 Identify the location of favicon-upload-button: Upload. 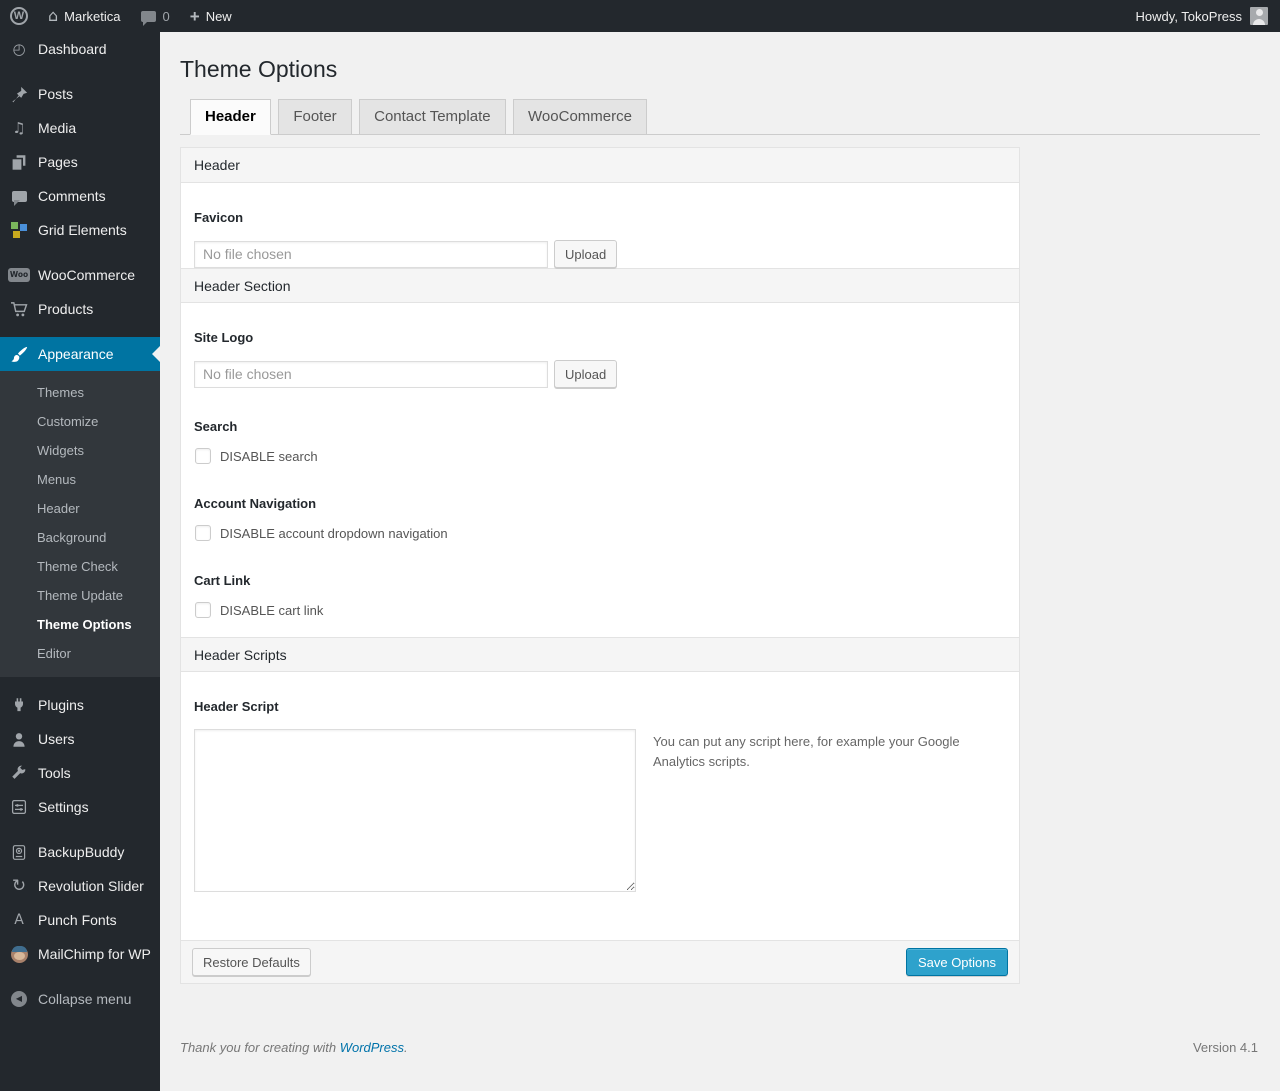
(586, 254).